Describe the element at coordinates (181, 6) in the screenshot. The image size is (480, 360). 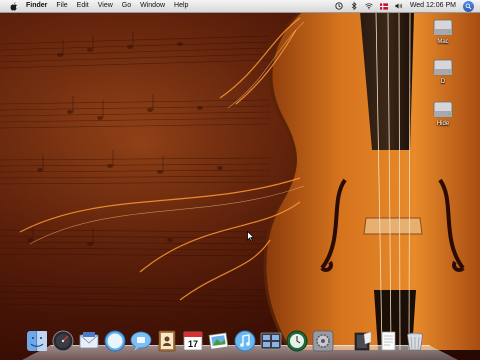
I see `menu-help: Help` at that location.